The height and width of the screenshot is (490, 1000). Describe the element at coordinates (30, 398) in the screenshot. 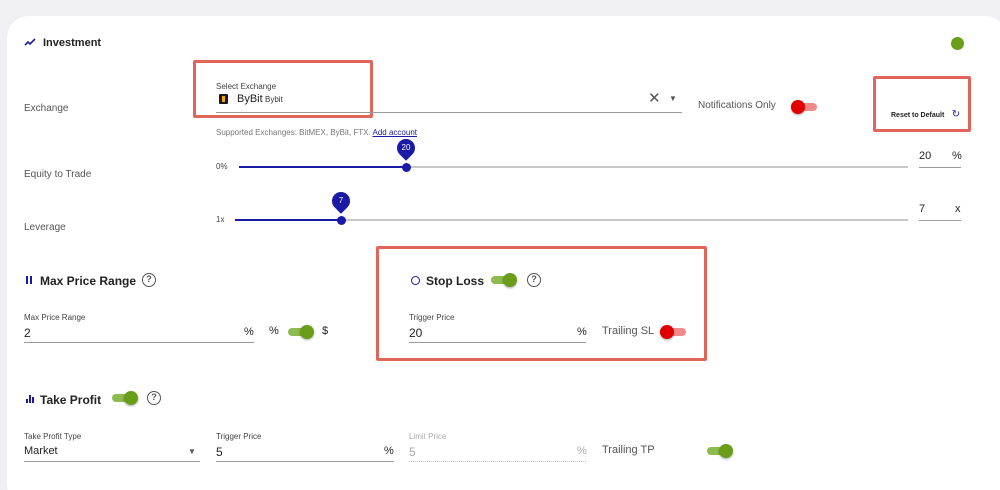

I see `bar-chart-icon` at that location.